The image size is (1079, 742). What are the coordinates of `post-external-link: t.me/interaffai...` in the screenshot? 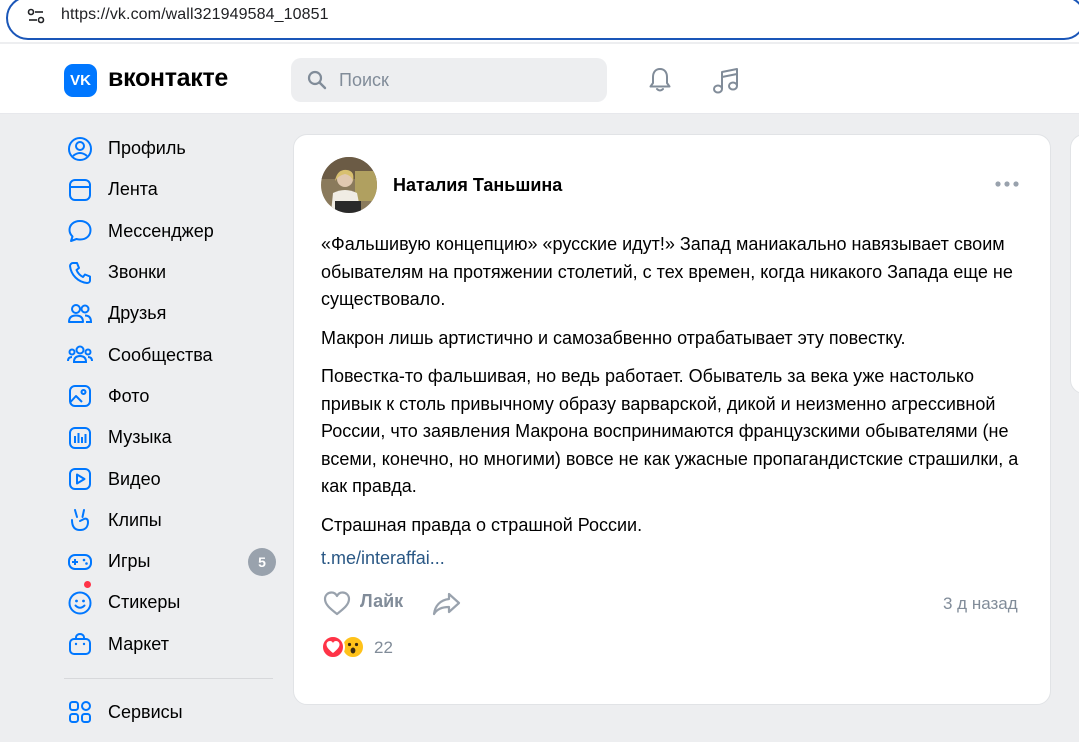 It's located at (383, 558).